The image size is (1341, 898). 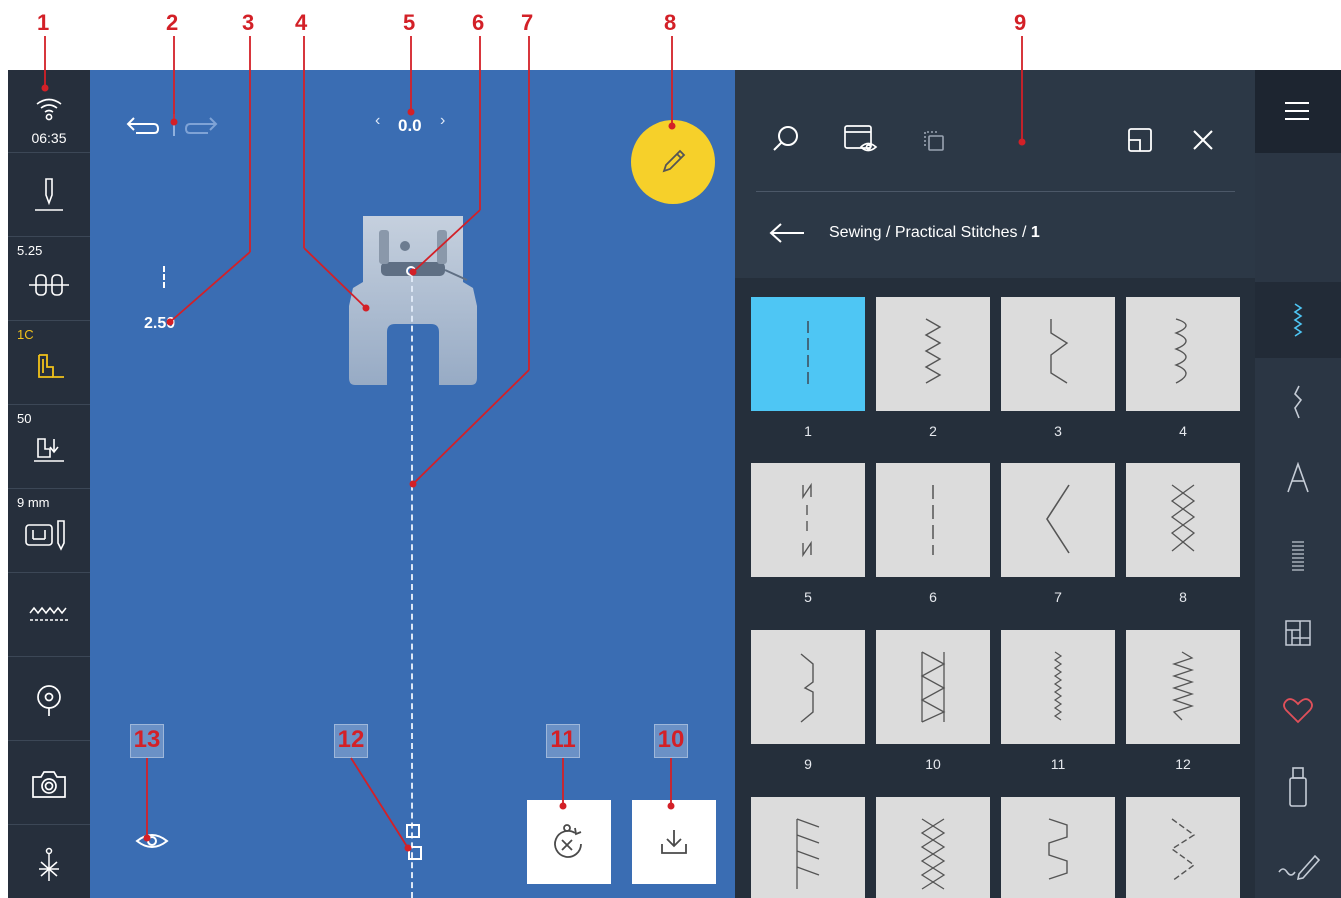 I want to click on rail-usb-stick, so click(x=1298, y=788).